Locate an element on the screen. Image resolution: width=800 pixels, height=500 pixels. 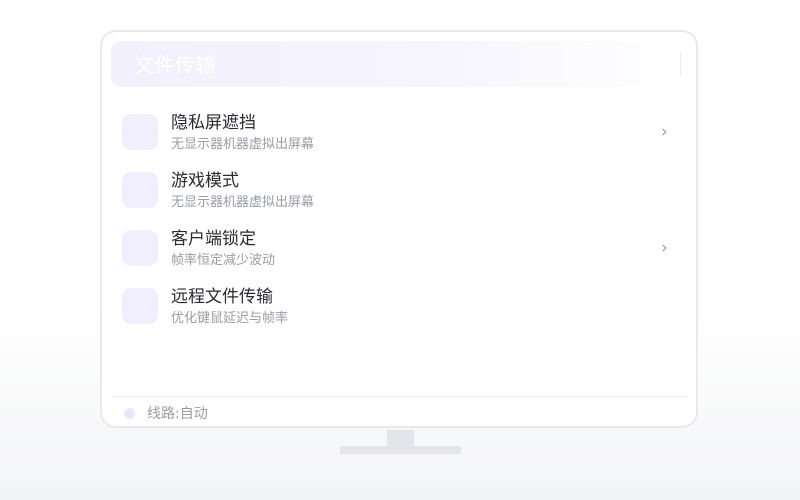
status-dot-icon is located at coordinates (129, 413).